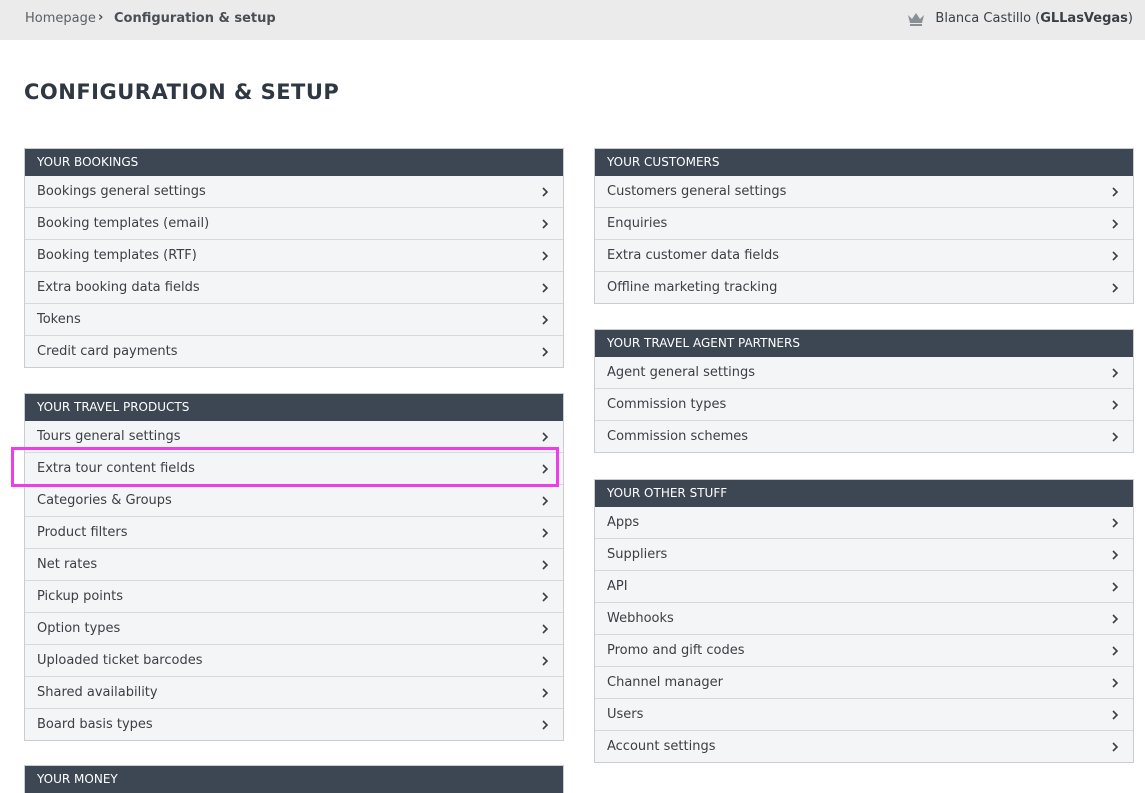 The width and height of the screenshot is (1145, 793). I want to click on menu-item-enquiries: Enquiries, so click(864, 223).